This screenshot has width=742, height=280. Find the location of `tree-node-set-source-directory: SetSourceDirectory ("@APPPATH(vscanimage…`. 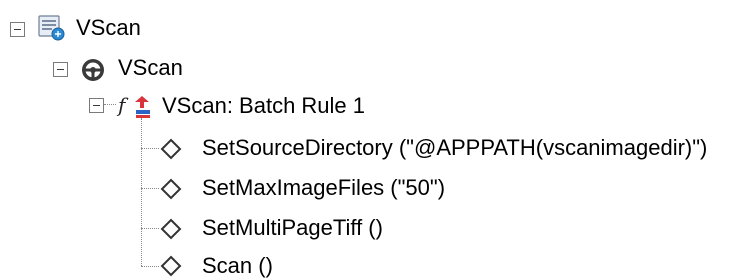

tree-node-set-source-directory: SetSourceDirectory ("@APPPATH(vscanimage… is located at coordinates (454, 148).